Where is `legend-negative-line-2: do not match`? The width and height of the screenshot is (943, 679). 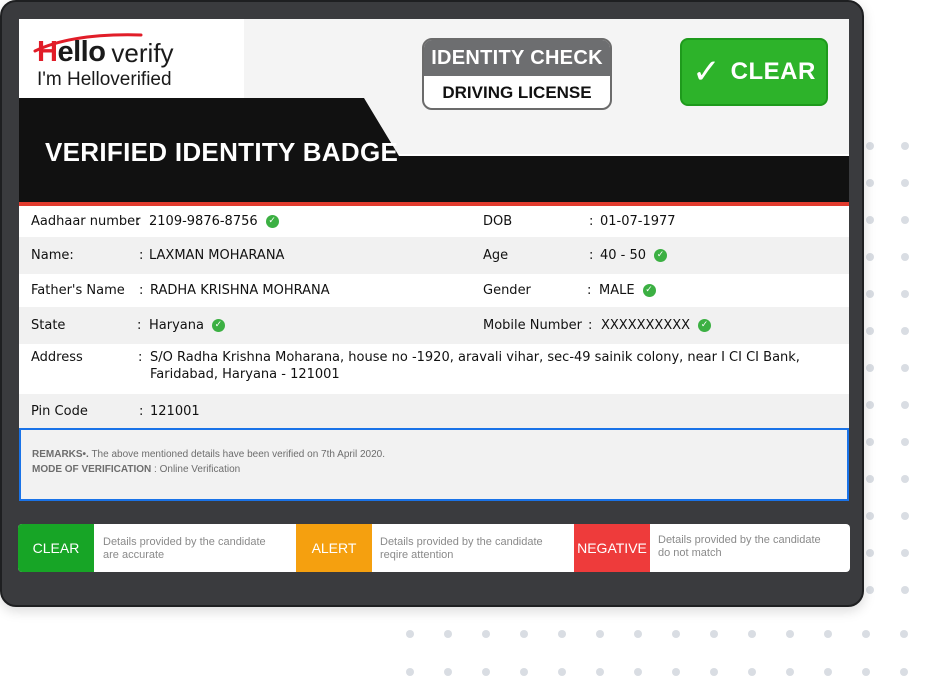 legend-negative-line-2: do not match is located at coordinates (690, 553).